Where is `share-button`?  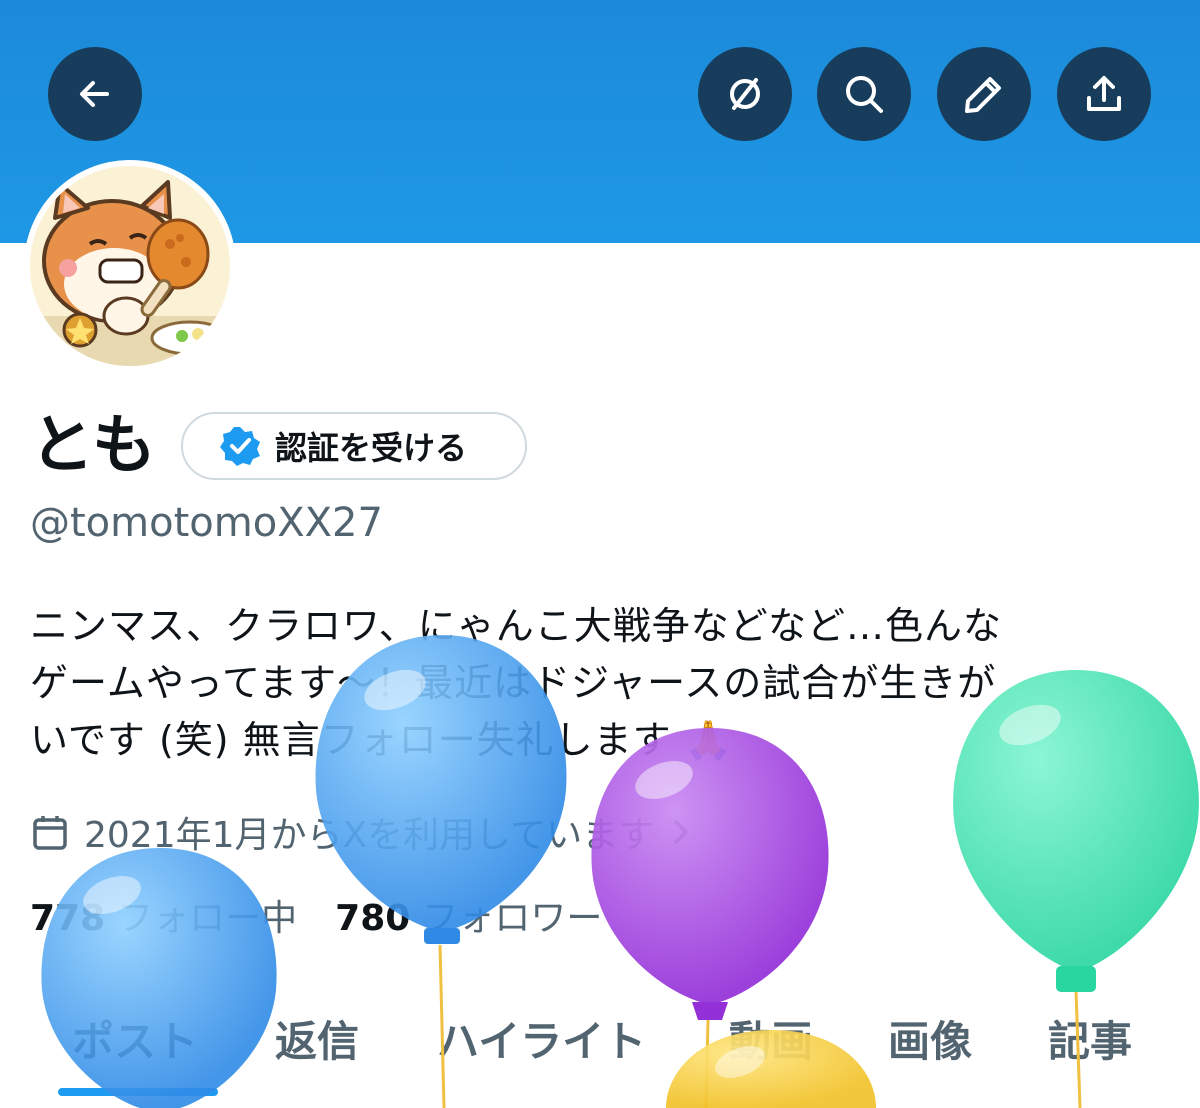 share-button is located at coordinates (1104, 94).